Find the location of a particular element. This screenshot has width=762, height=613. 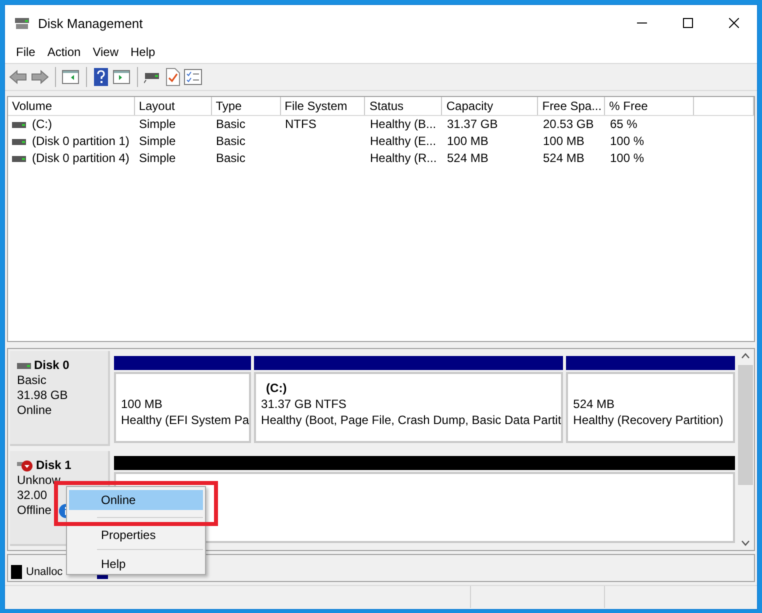

partition-detail: 524 MB is located at coordinates (594, 404).